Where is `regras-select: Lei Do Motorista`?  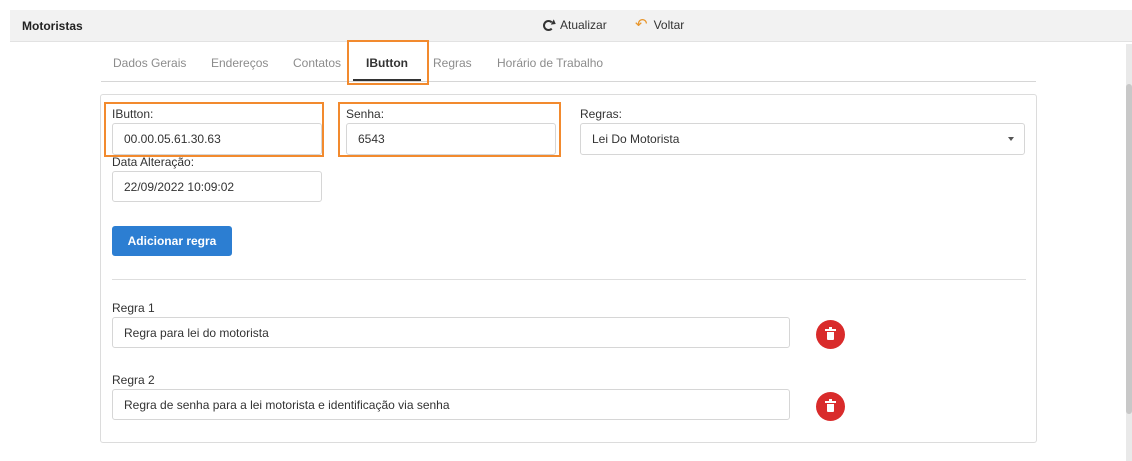 regras-select: Lei Do Motorista is located at coordinates (802, 139).